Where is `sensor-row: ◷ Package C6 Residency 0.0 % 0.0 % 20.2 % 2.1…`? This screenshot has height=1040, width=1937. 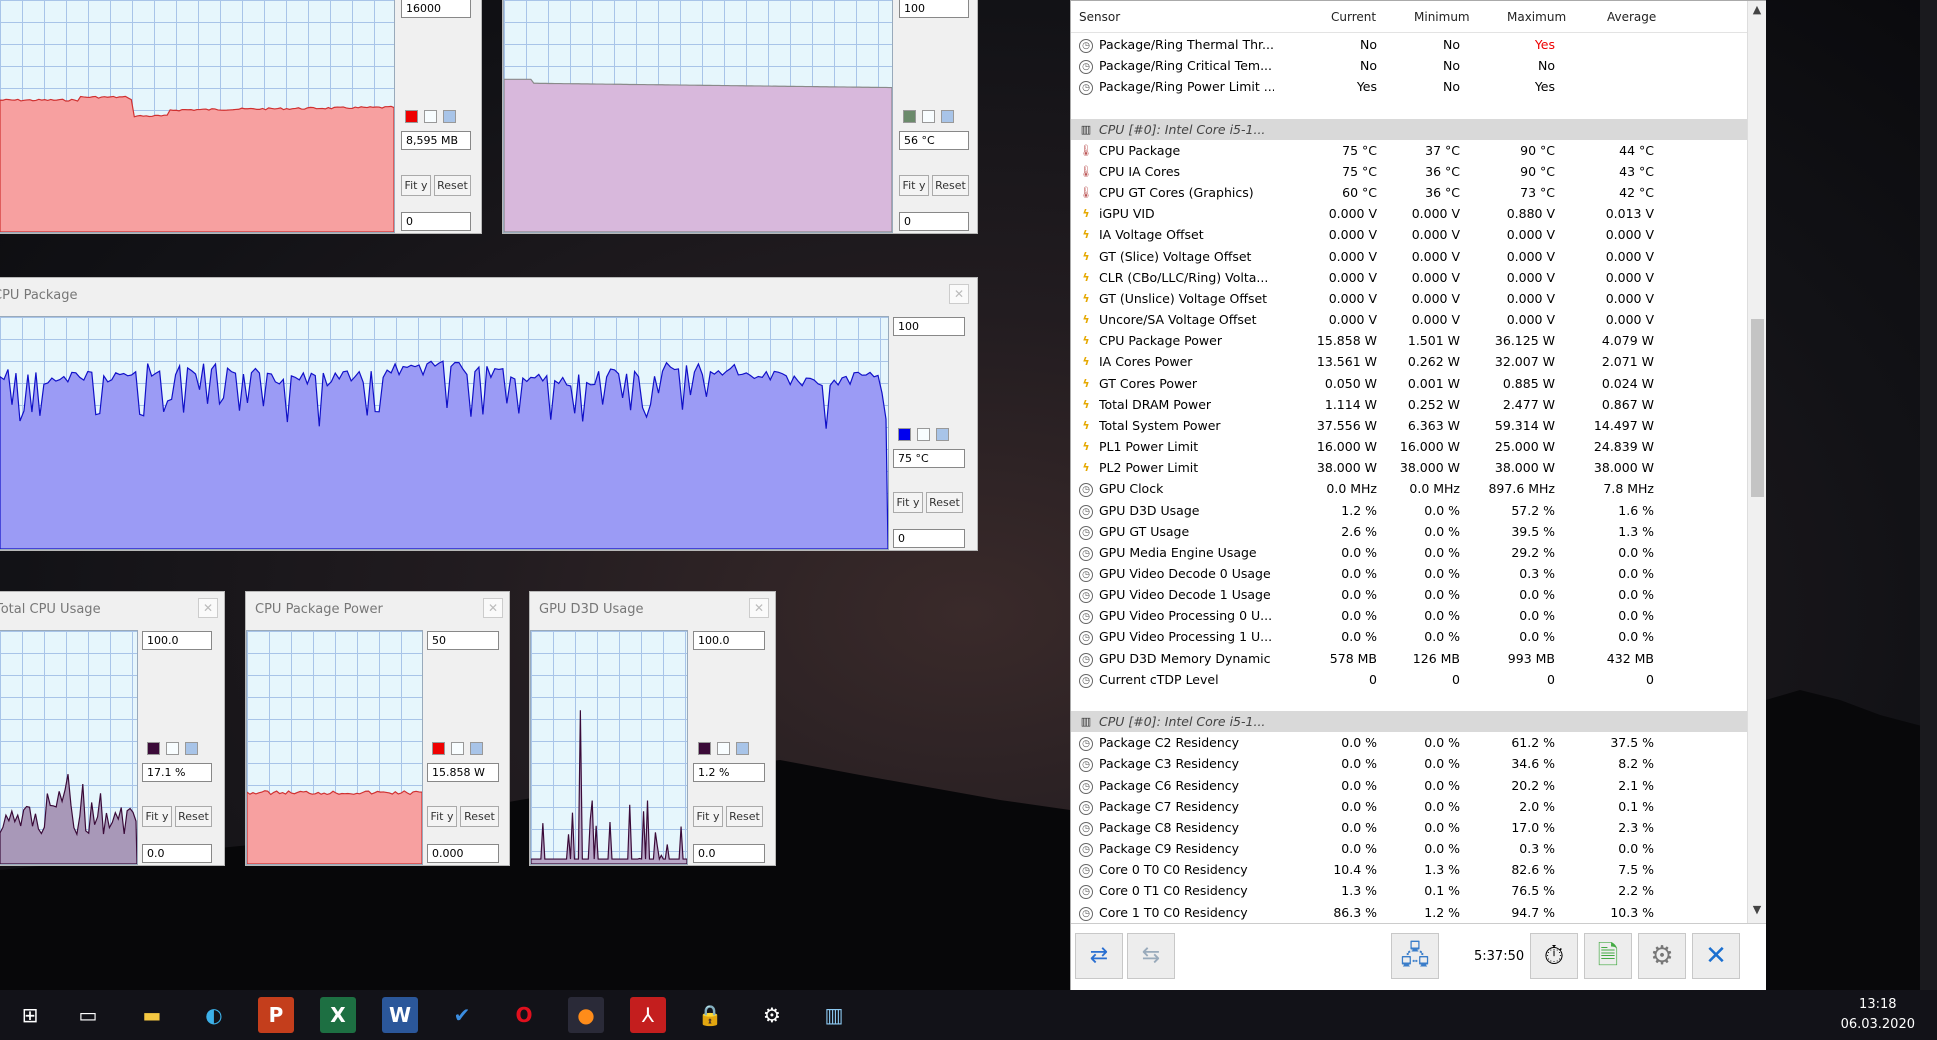
sensor-row: ◷ Package C6 Residency 0.0 % 0.0 % 20.2 % 2.1… is located at coordinates (1409, 785).